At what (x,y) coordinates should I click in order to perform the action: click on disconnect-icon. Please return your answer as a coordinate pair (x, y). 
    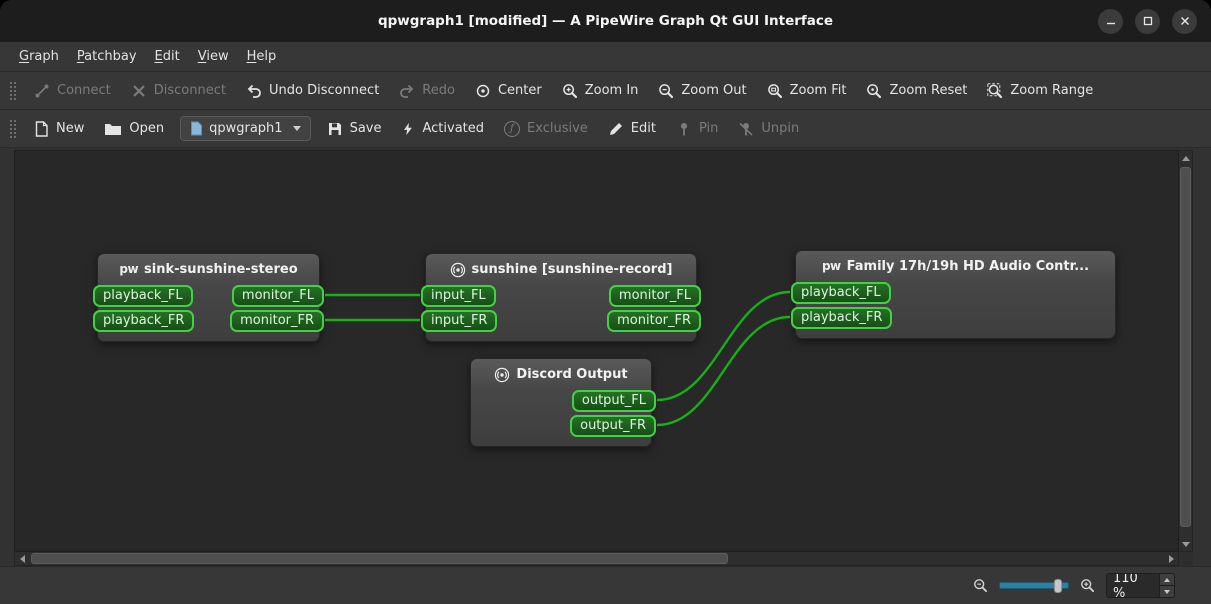
    Looking at the image, I should click on (139, 91).